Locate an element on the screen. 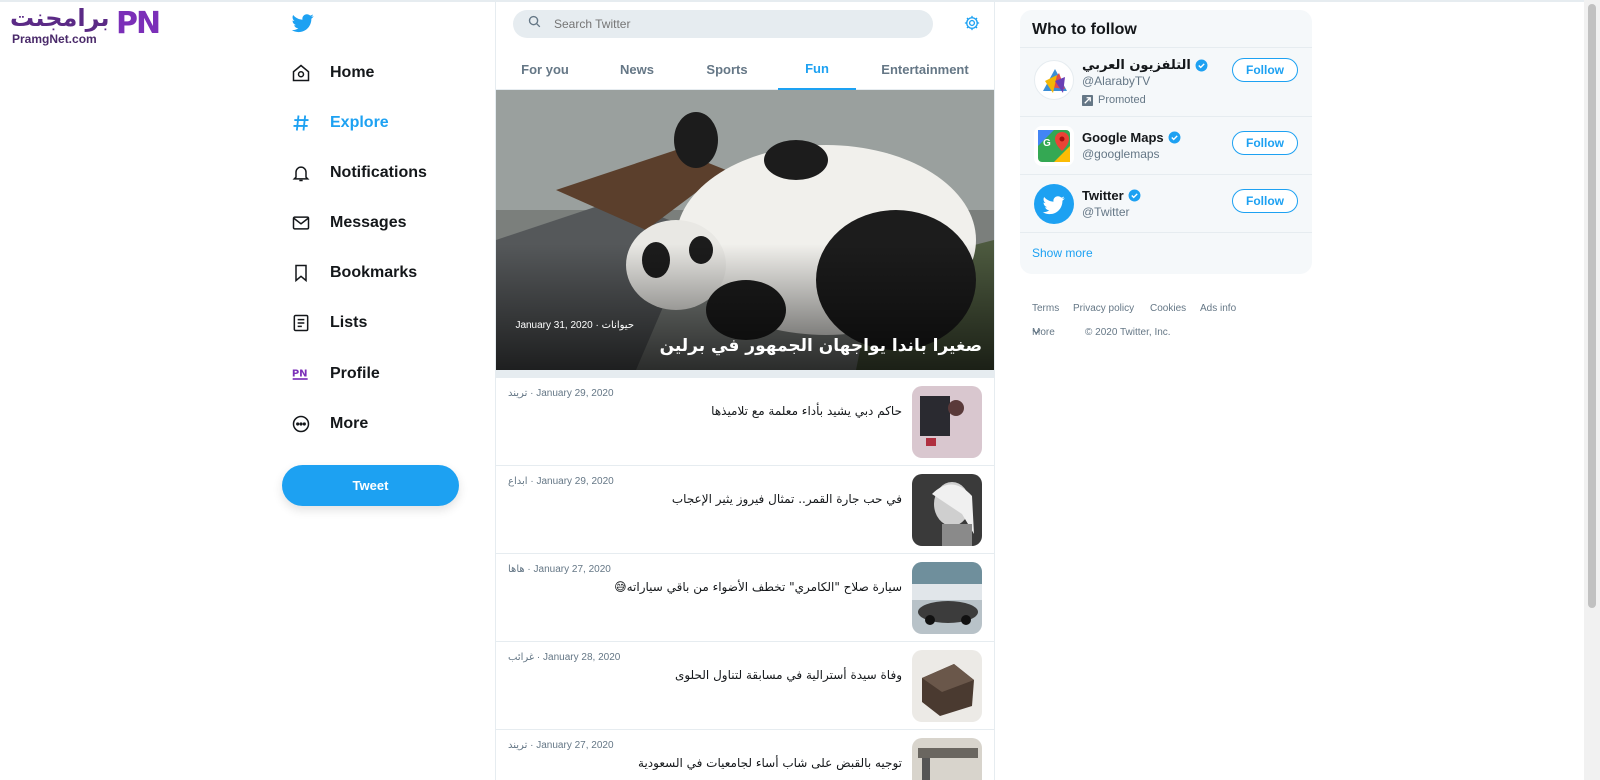 The image size is (1600, 780). story-category: ابداع is located at coordinates (518, 481).